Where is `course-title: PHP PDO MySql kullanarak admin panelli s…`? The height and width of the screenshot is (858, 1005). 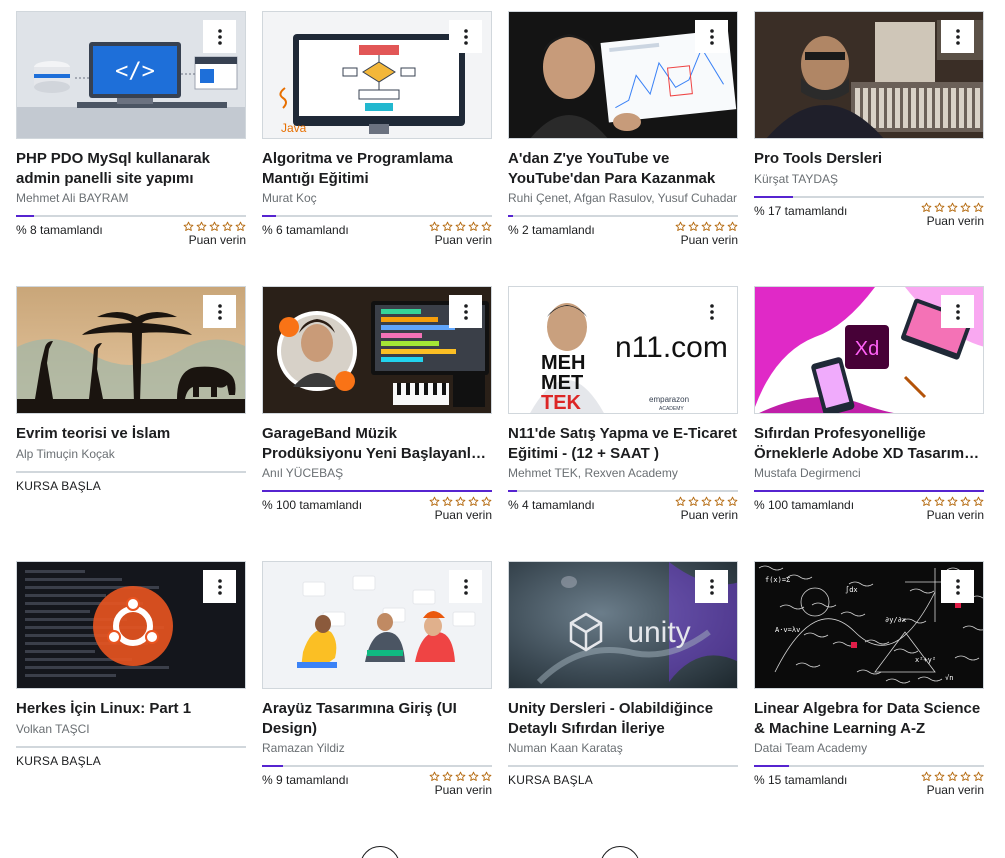 course-title: PHP PDO MySql kullanarak admin panelli s… is located at coordinates (131, 168).